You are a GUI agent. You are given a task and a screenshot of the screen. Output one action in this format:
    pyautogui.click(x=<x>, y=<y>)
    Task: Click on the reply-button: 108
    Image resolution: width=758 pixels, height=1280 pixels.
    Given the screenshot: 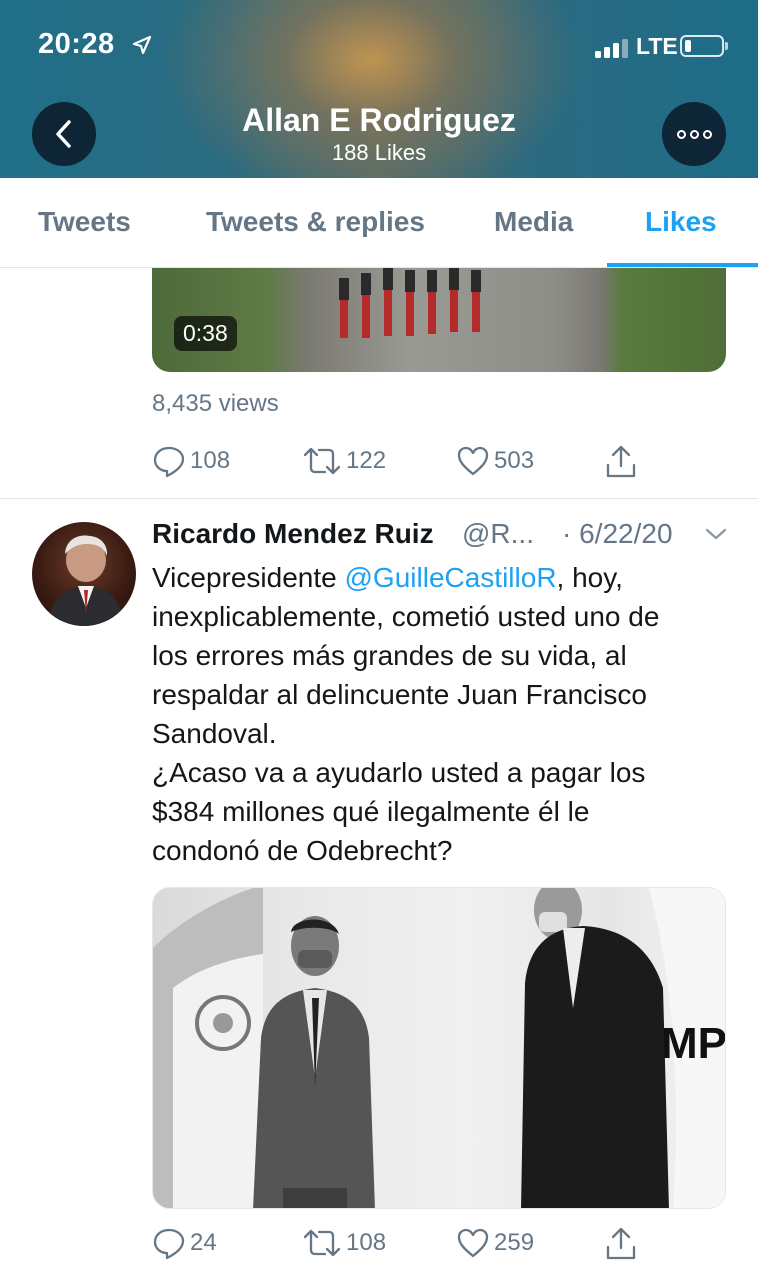 What is the action you would take?
    pyautogui.click(x=191, y=461)
    